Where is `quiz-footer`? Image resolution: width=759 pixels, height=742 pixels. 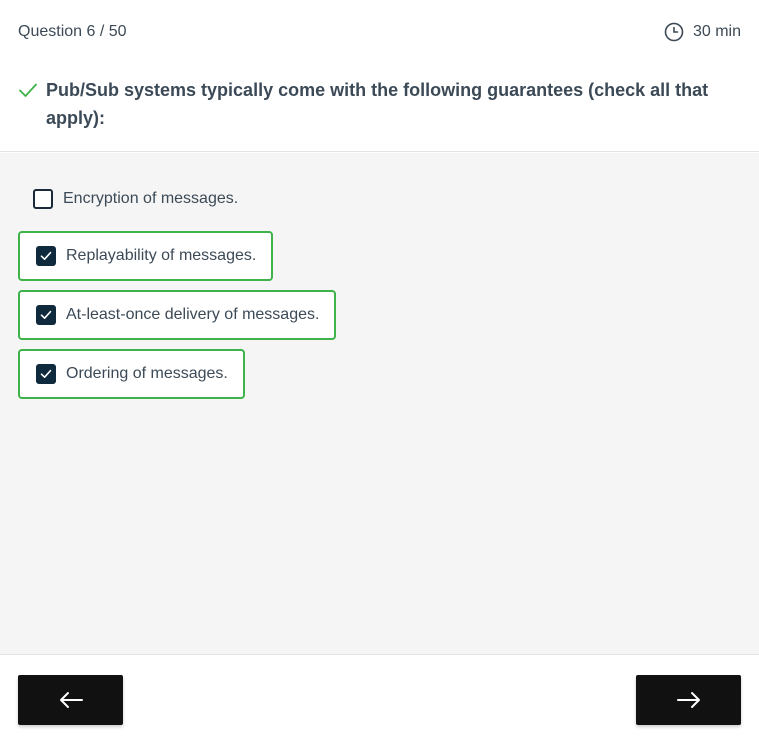
quiz-footer is located at coordinates (379, 698).